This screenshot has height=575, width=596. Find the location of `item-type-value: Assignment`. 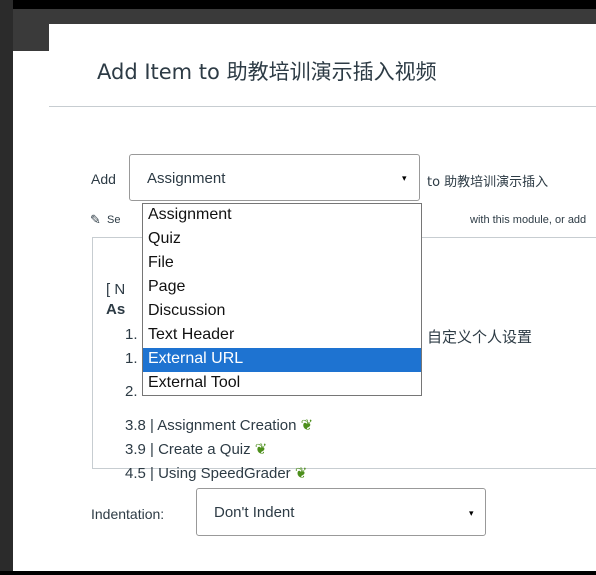

item-type-value: Assignment is located at coordinates (186, 178).